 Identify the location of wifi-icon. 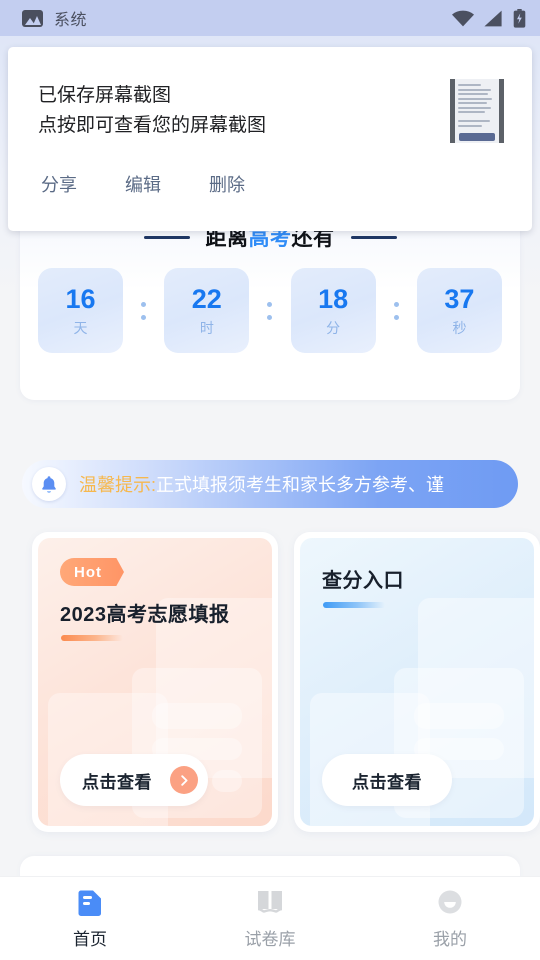
(462, 18).